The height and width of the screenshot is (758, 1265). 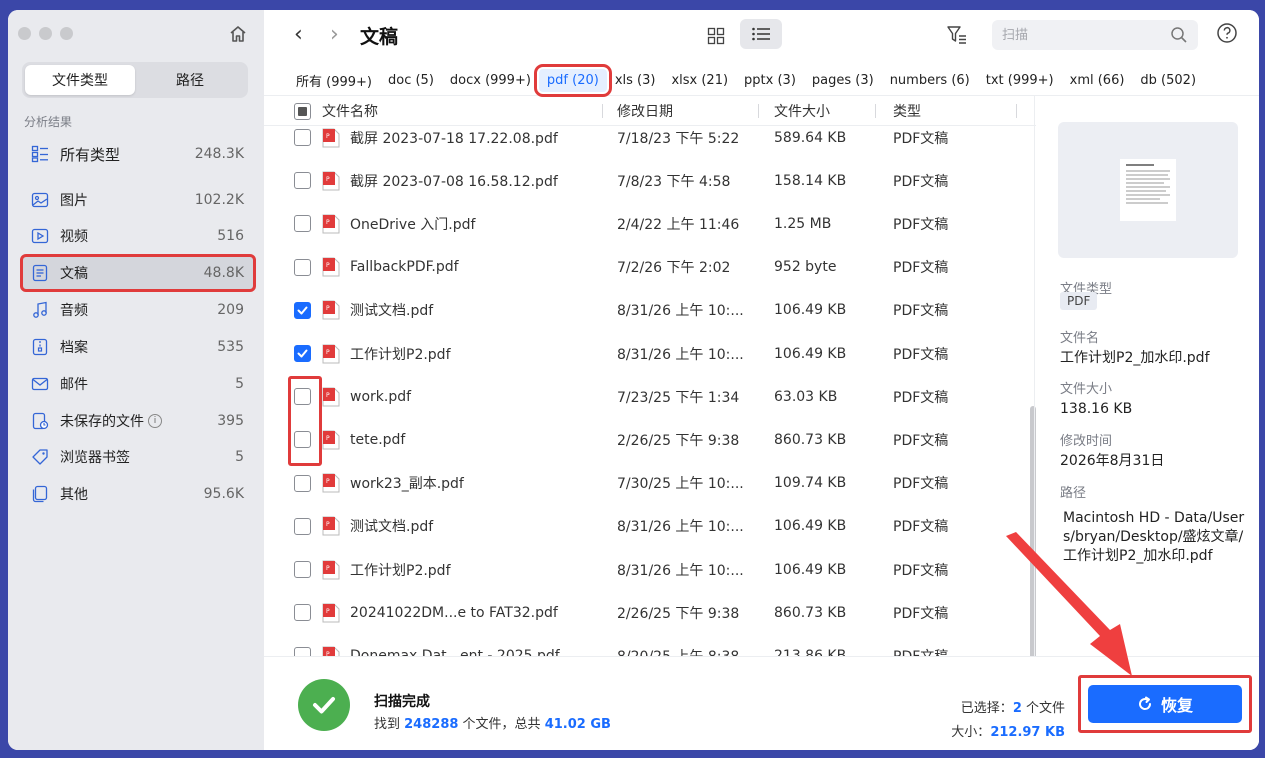 What do you see at coordinates (40, 347) in the screenshot?
I see `archive-icon` at bounding box center [40, 347].